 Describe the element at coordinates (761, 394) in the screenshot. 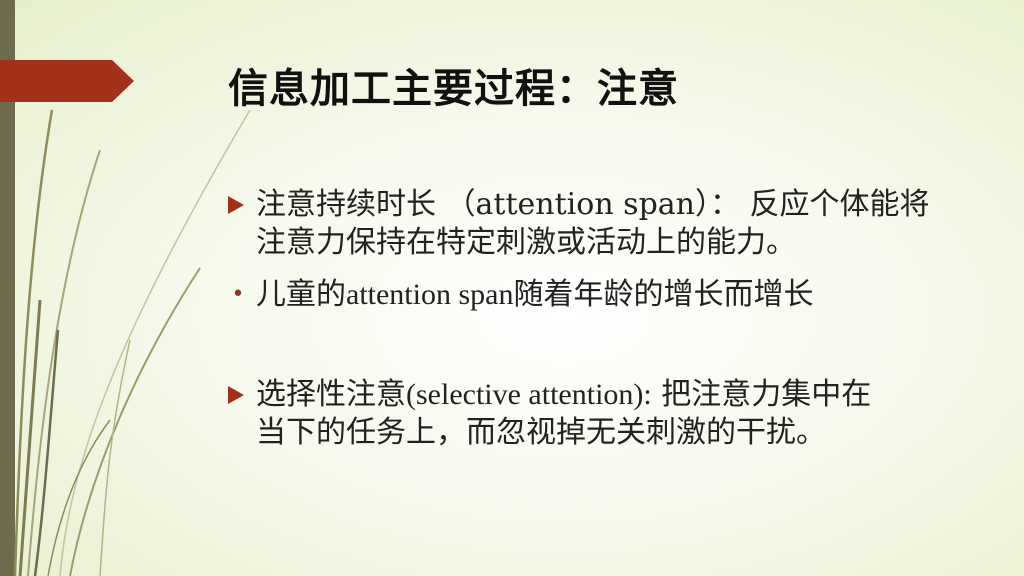

I see `bullet-text-part: 把注意力集中在` at that location.